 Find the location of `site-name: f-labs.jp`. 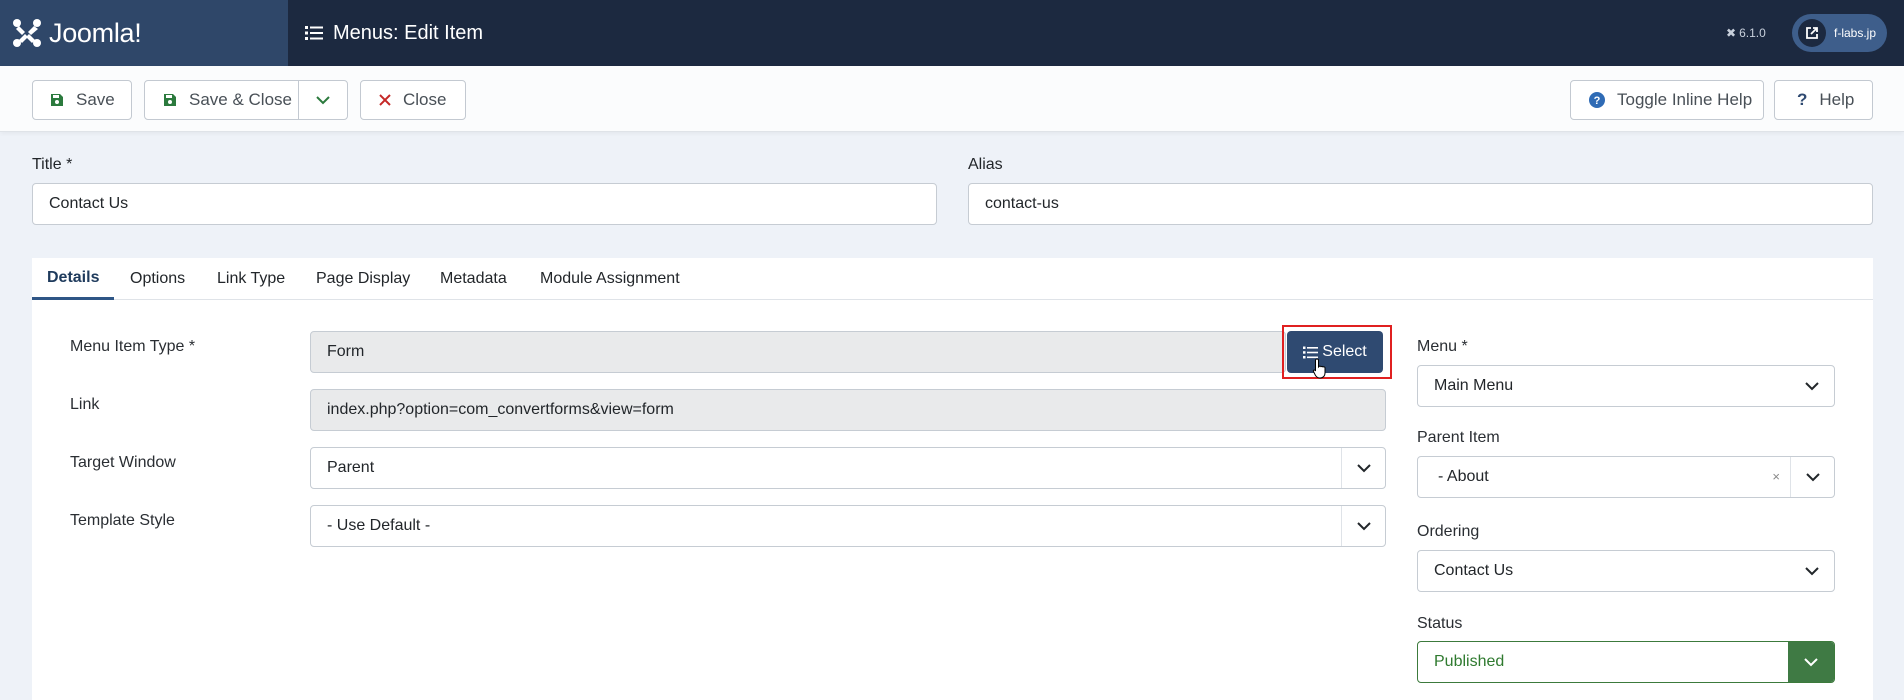

site-name: f-labs.jp is located at coordinates (1855, 33).